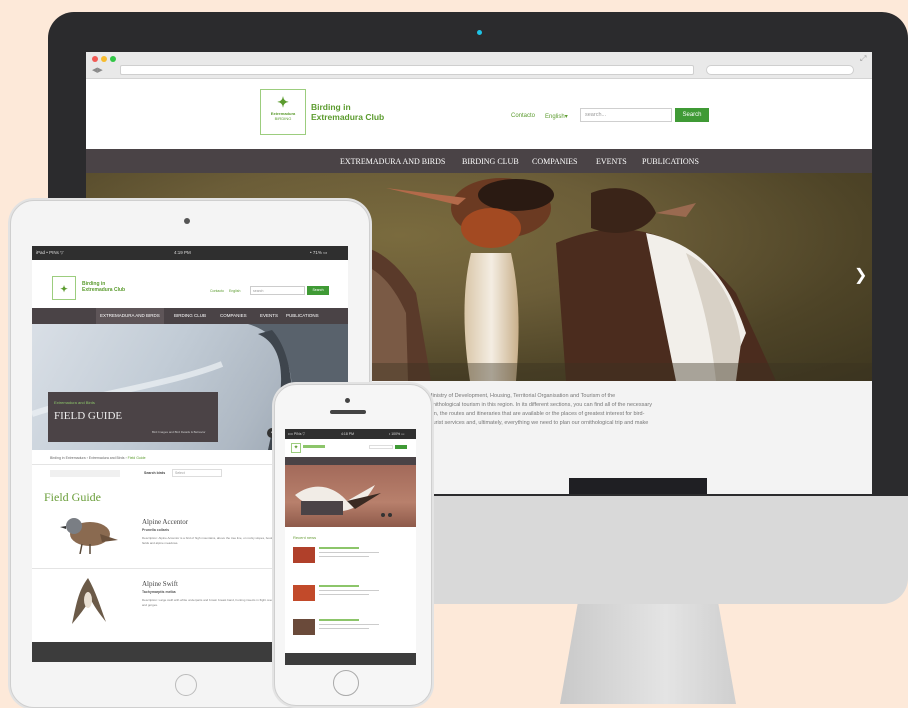 This screenshot has height=708, width=908. I want to click on language-selector: English▾, so click(556, 116).